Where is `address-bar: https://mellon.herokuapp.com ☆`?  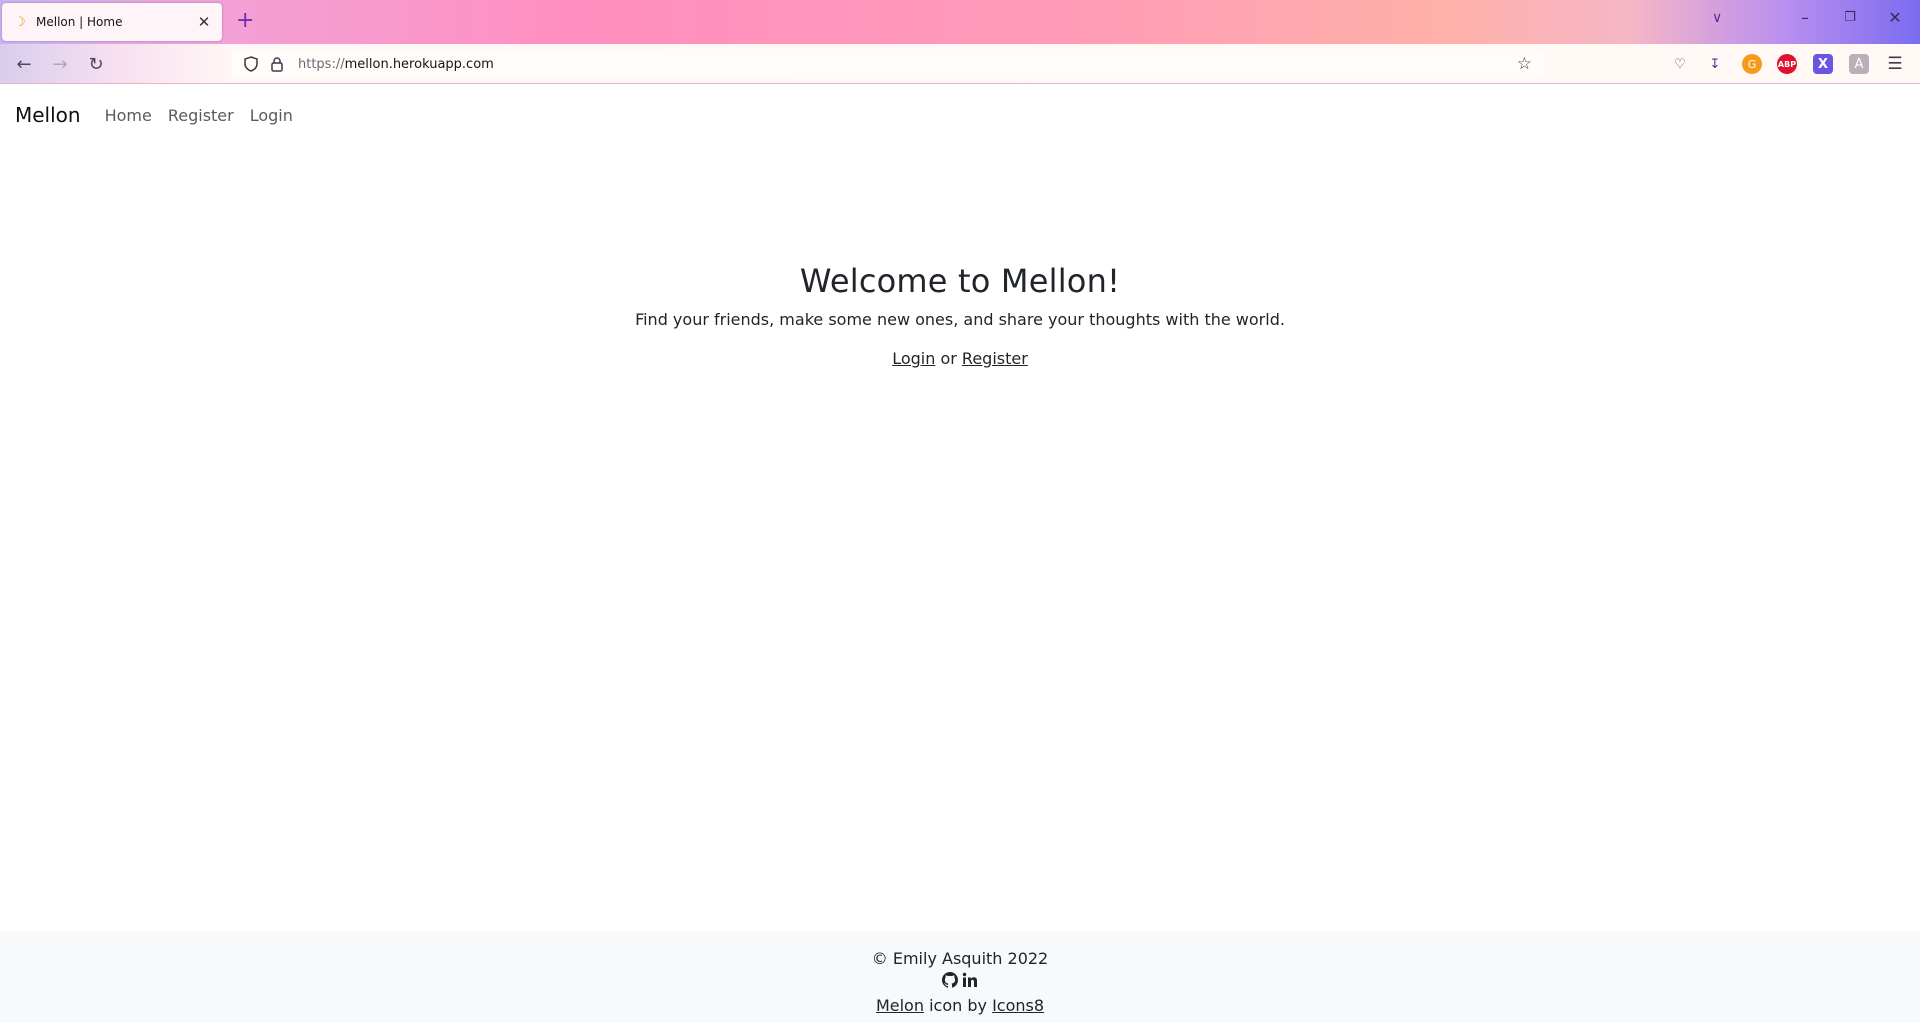 address-bar: https://mellon.herokuapp.com ☆ is located at coordinates (888, 64).